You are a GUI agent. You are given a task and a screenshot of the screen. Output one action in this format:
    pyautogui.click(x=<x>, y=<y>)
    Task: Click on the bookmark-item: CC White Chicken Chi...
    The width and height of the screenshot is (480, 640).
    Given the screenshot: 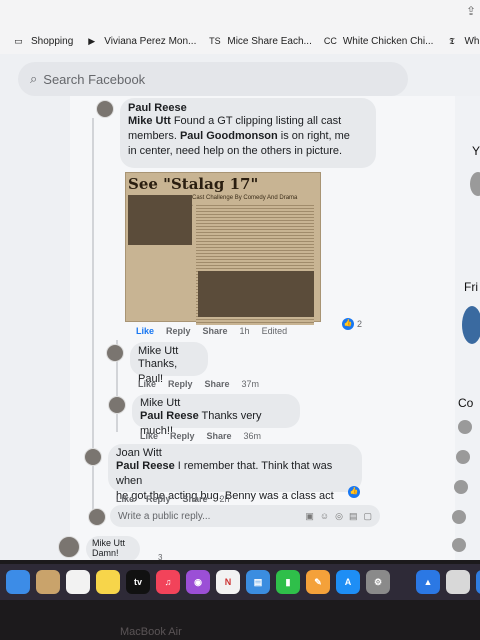 What is the action you would take?
    pyautogui.click(x=379, y=41)
    